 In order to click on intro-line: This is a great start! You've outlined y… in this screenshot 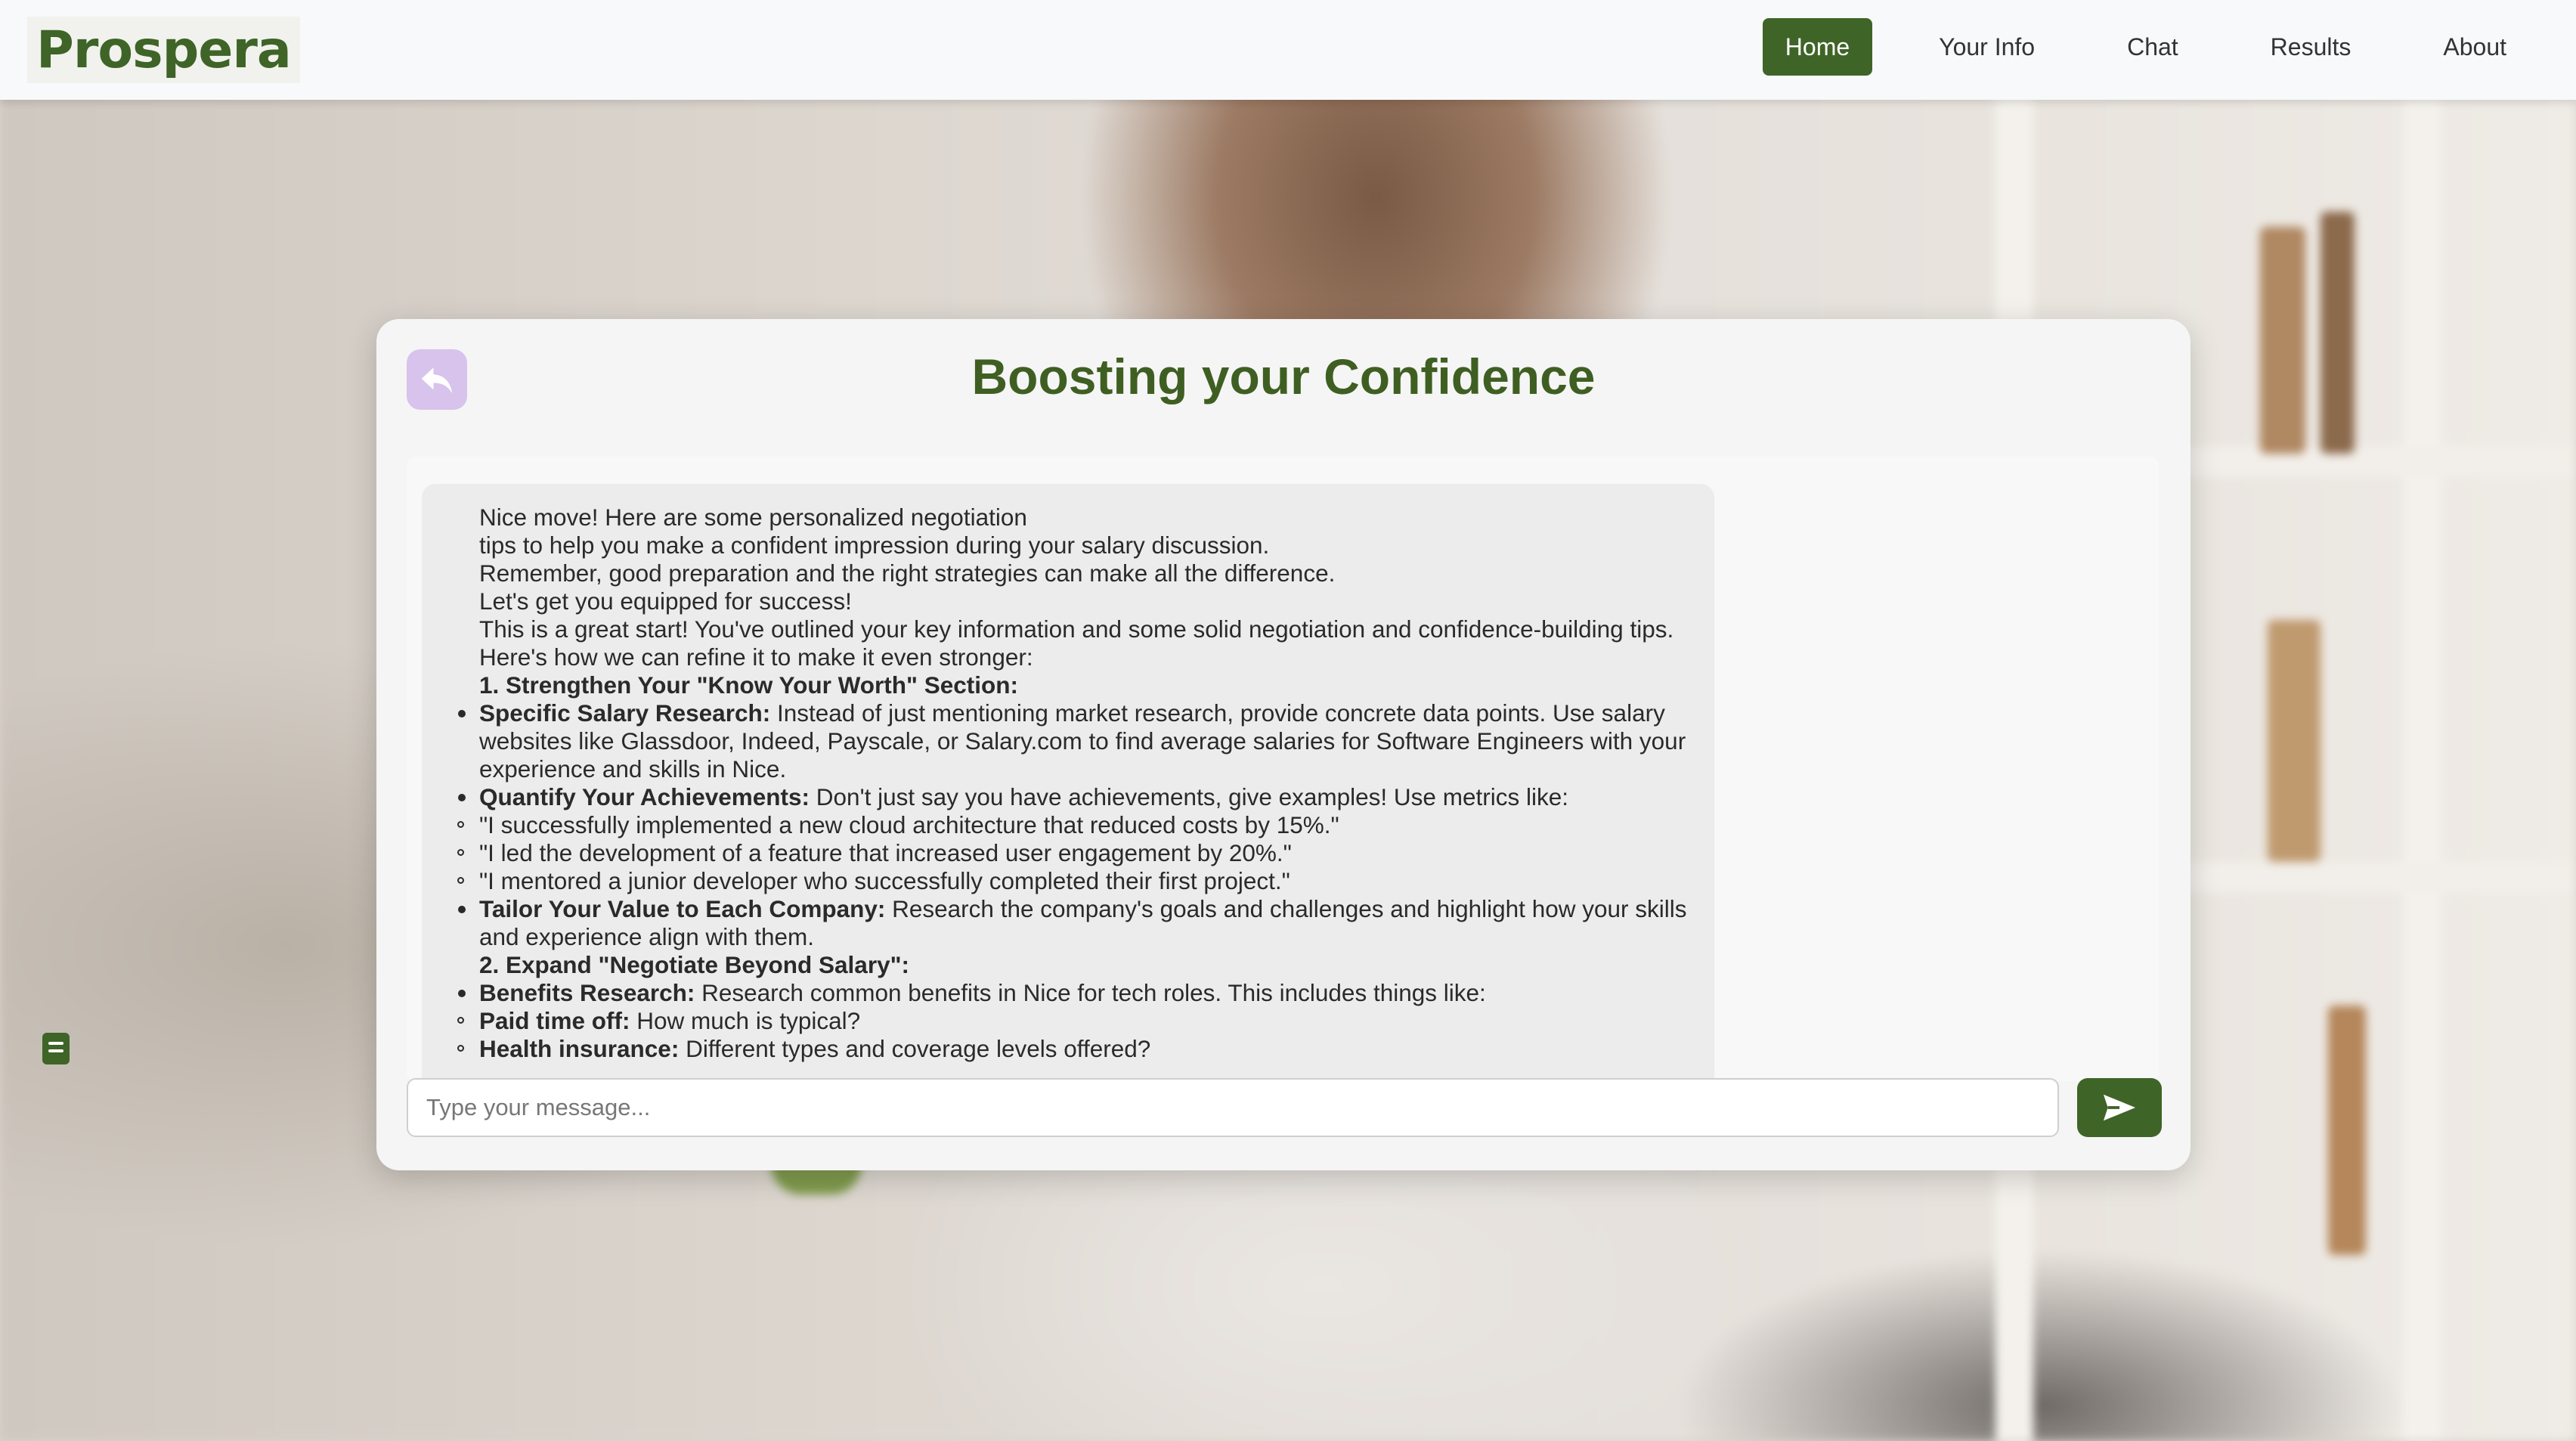, I will do `click(1076, 629)`.